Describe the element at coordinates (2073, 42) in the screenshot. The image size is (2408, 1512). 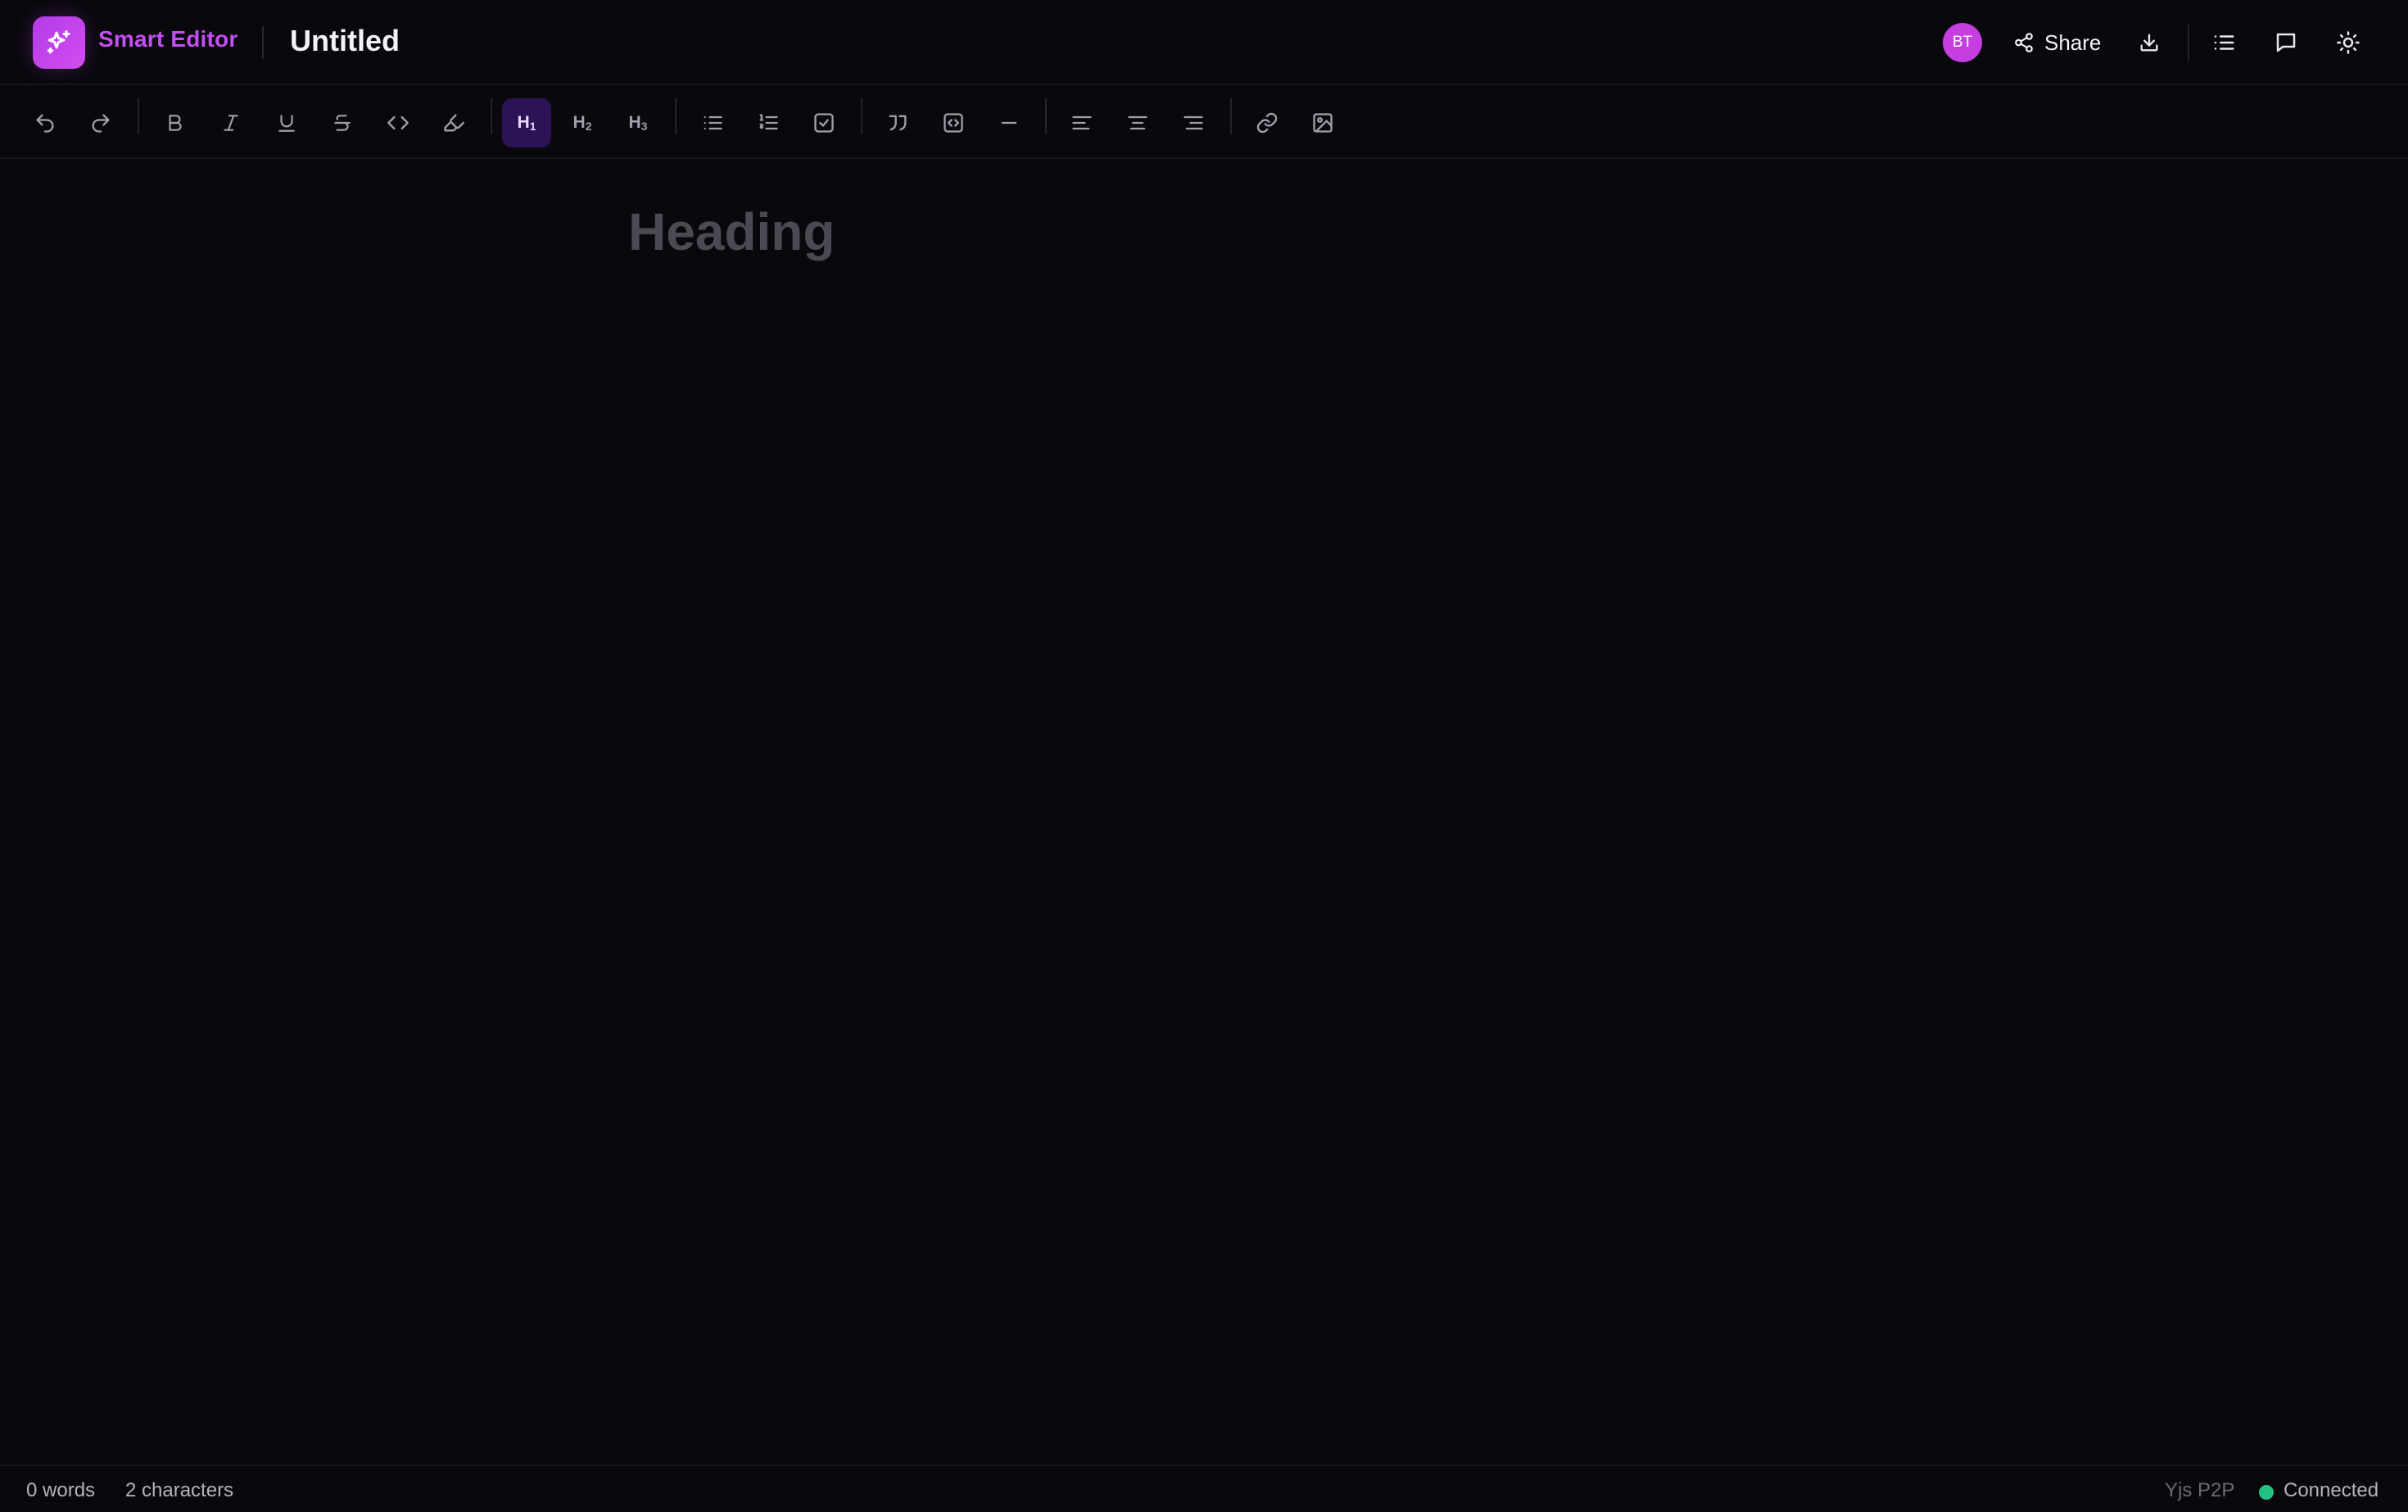
I see `share-label: Share` at that location.